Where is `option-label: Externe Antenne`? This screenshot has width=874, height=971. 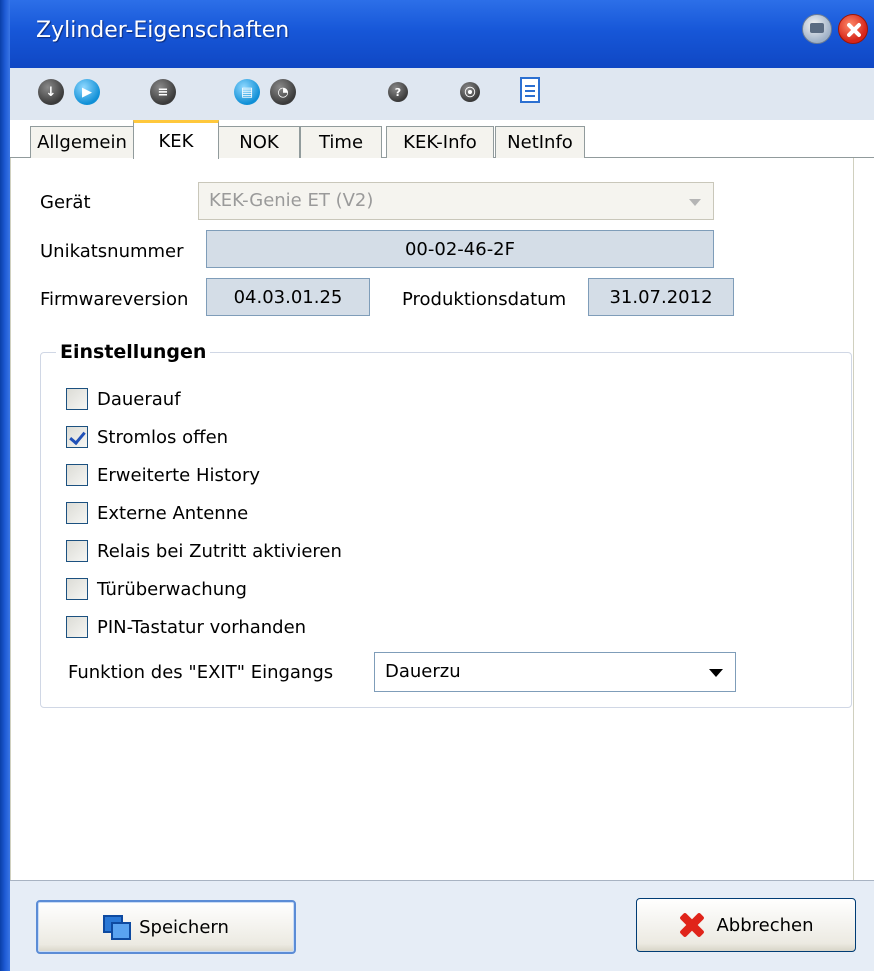 option-label: Externe Antenne is located at coordinates (173, 513).